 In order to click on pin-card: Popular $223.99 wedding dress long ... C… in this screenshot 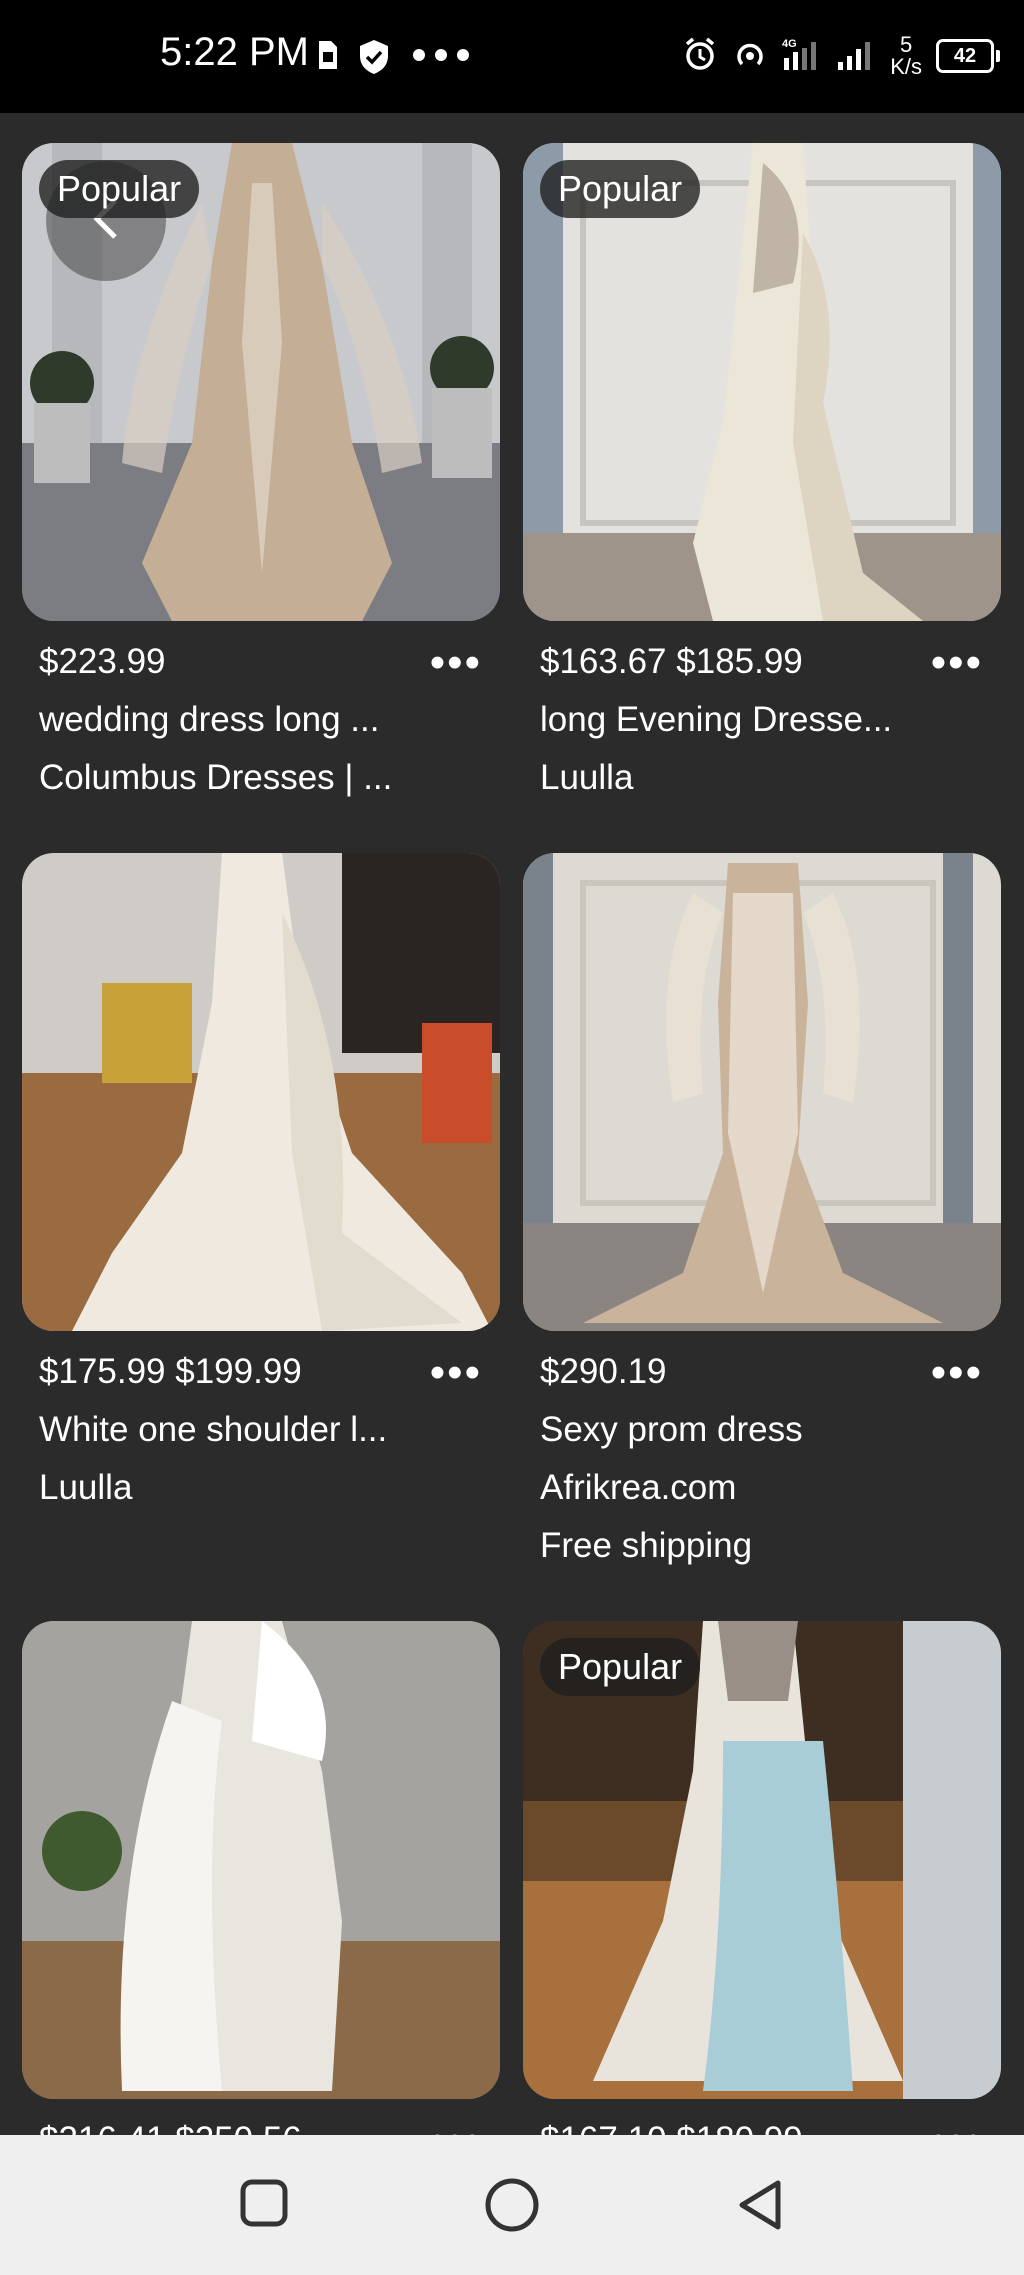, I will do `click(261, 475)`.